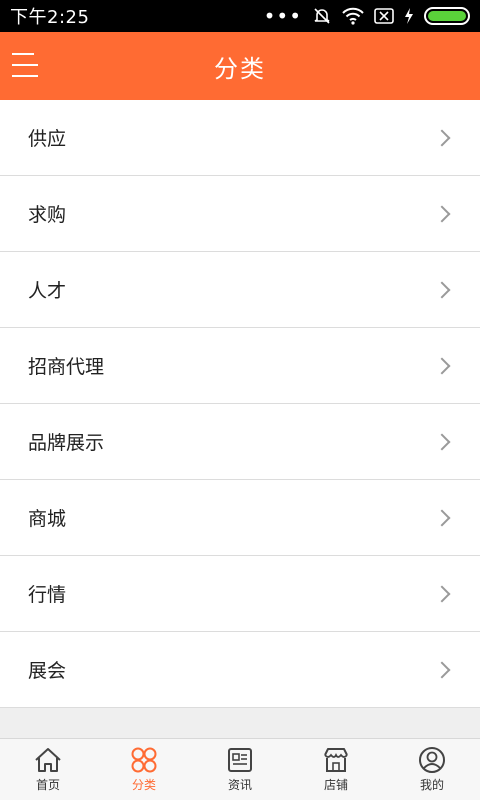 The width and height of the screenshot is (480, 800). What do you see at coordinates (336, 760) in the screenshot?
I see `store-icon` at bounding box center [336, 760].